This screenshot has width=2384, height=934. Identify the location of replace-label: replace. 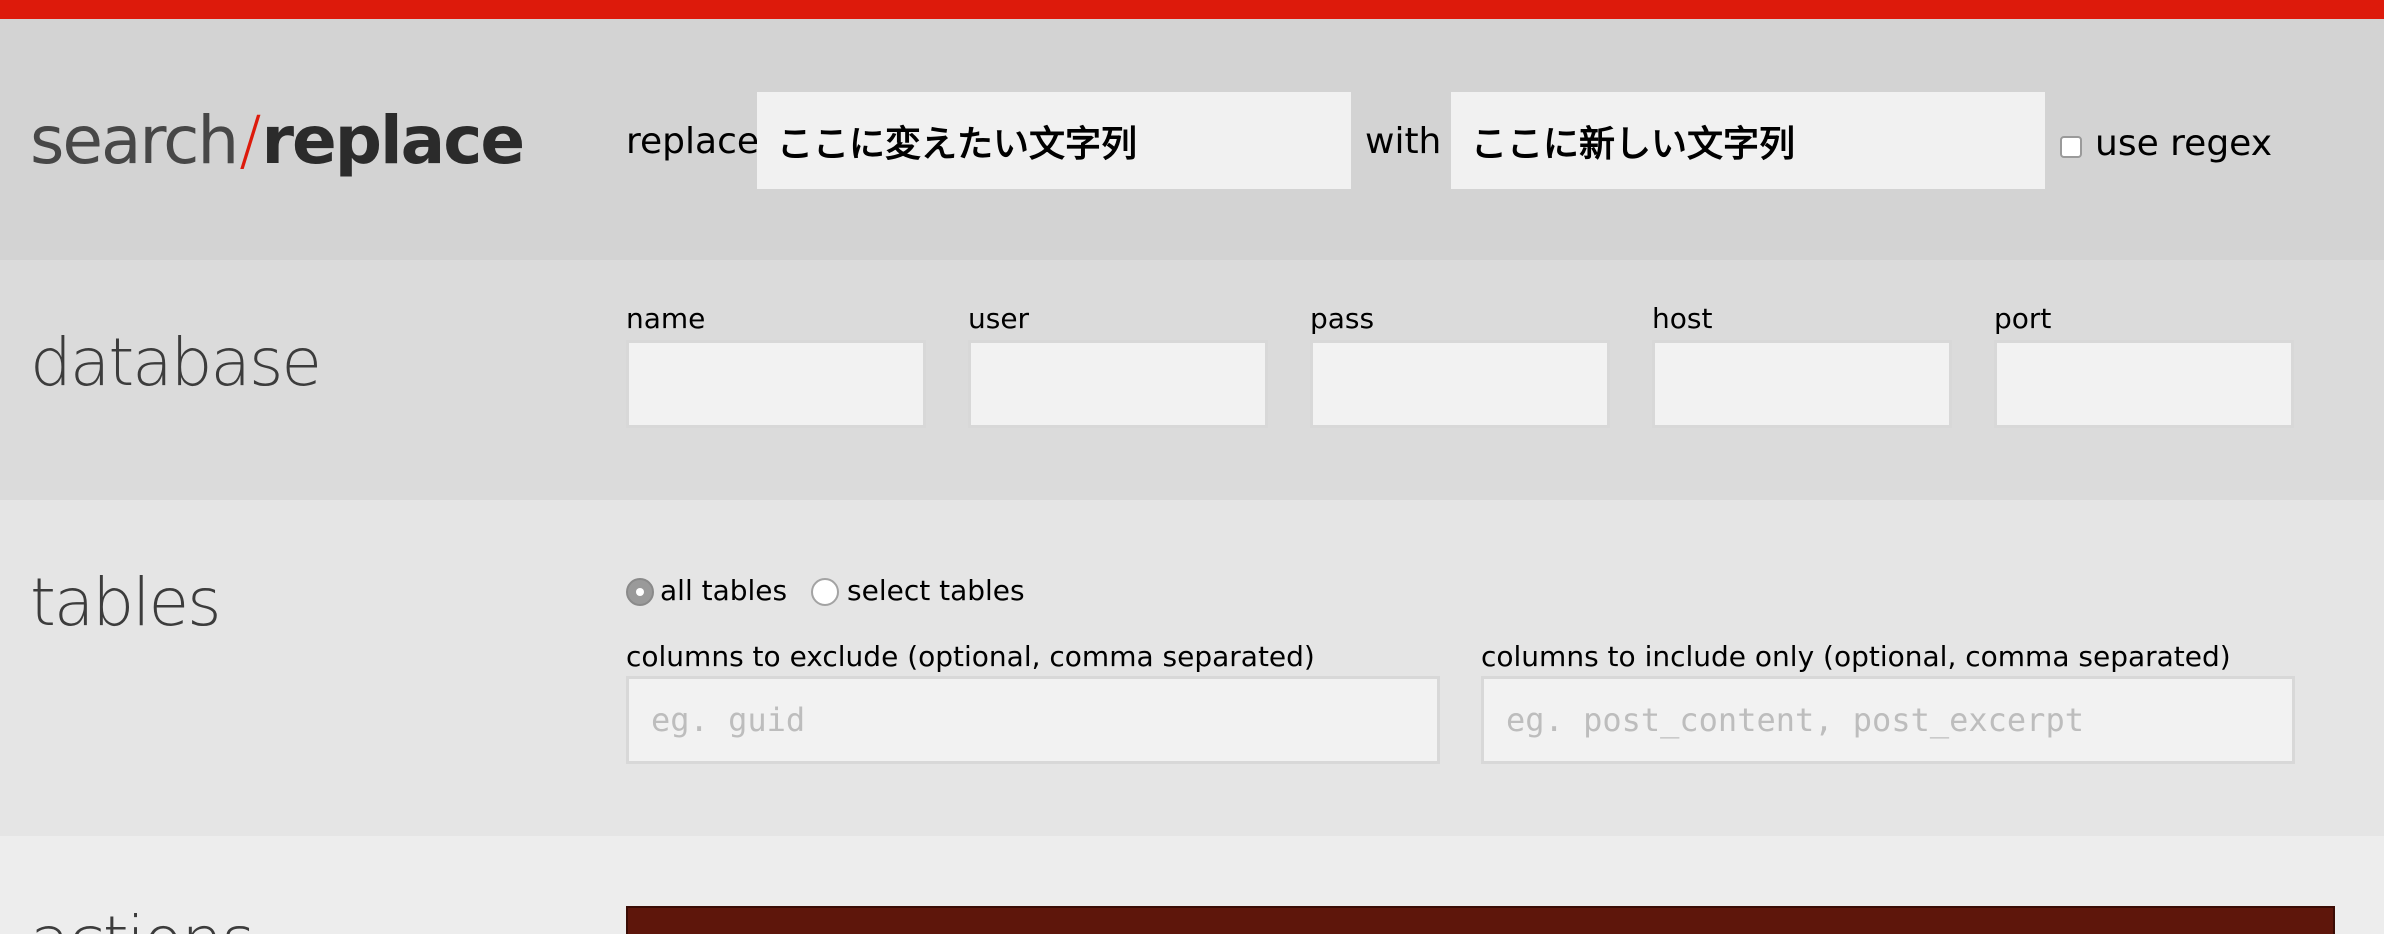
(693, 141).